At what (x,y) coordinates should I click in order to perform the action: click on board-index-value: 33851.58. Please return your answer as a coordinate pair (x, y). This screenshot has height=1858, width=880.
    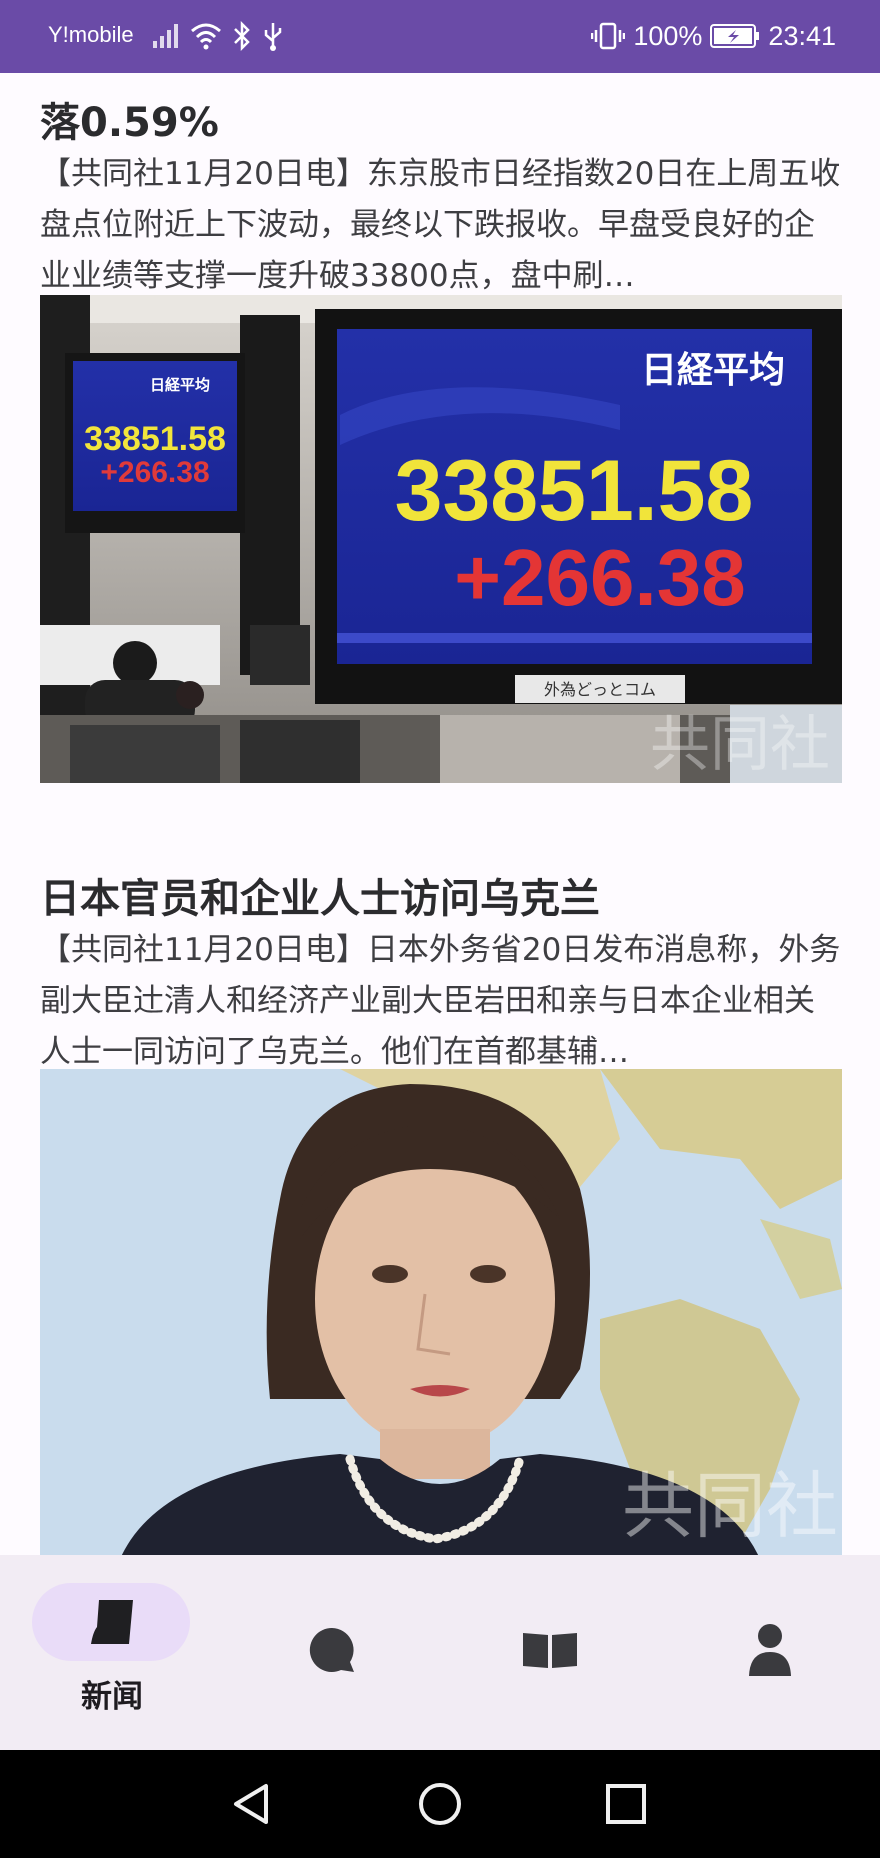
    Looking at the image, I should click on (574, 491).